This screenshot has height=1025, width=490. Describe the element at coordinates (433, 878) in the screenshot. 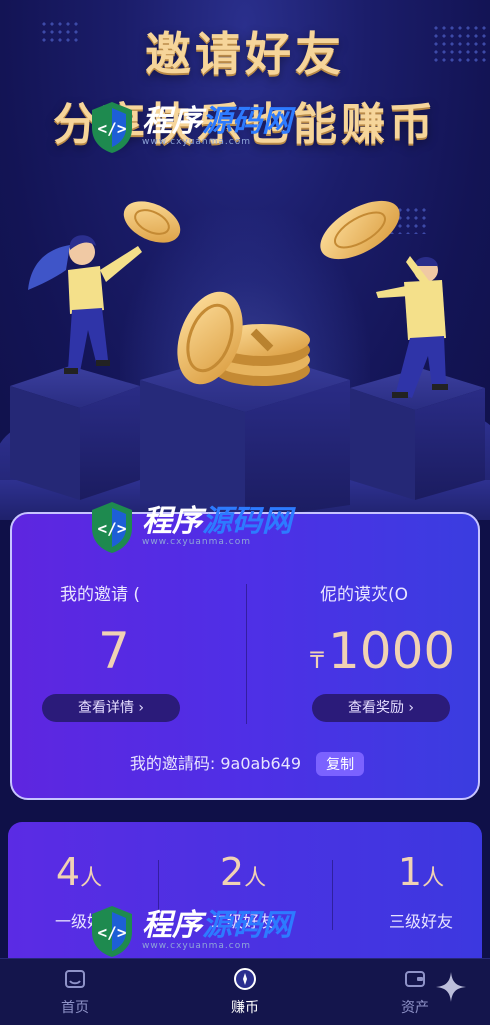

I see `level-3-unit: 人` at that location.